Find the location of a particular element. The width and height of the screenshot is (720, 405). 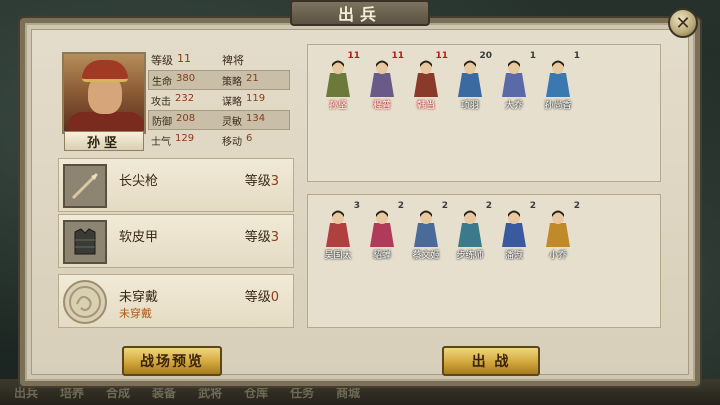

window-title: 出兵 is located at coordinates (360, 13).